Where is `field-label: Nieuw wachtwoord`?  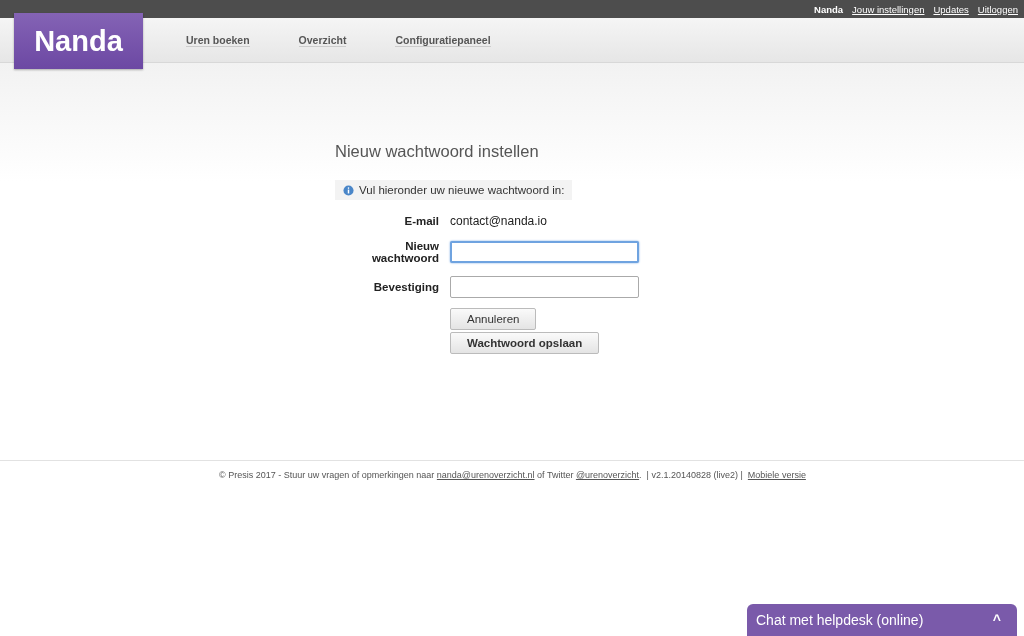 field-label: Nieuw wachtwoord is located at coordinates (404, 252).